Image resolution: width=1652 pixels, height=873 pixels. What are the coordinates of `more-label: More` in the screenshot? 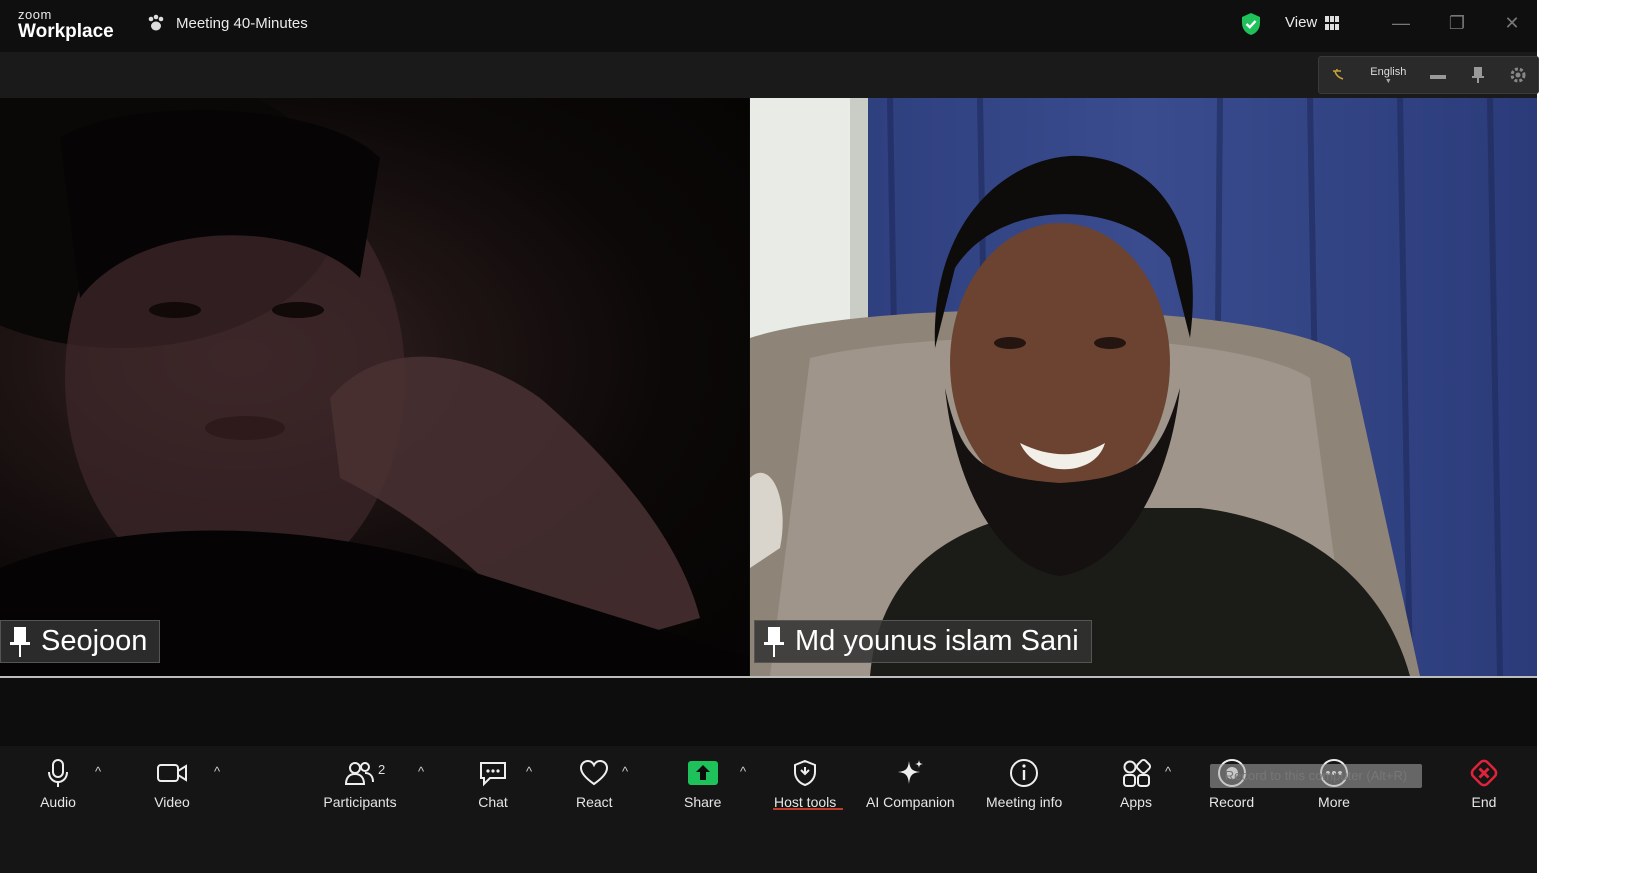 It's located at (1334, 802).